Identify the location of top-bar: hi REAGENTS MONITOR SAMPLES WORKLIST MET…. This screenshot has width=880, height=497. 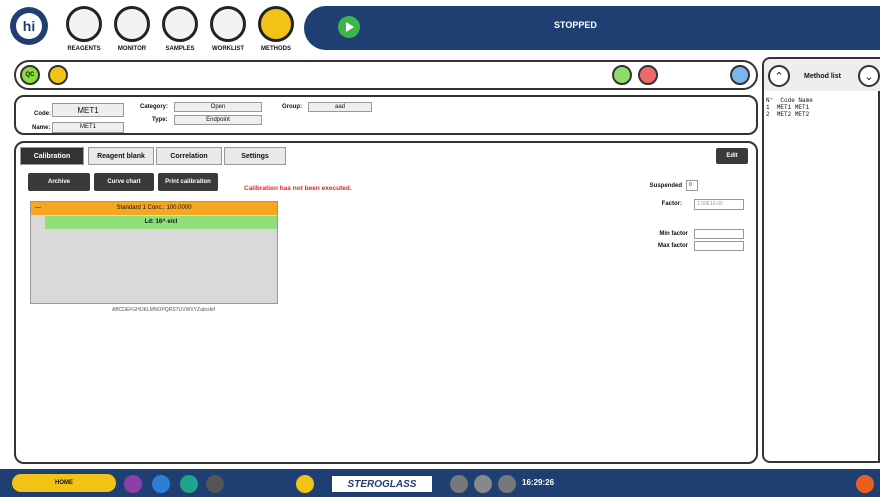
(440, 28).